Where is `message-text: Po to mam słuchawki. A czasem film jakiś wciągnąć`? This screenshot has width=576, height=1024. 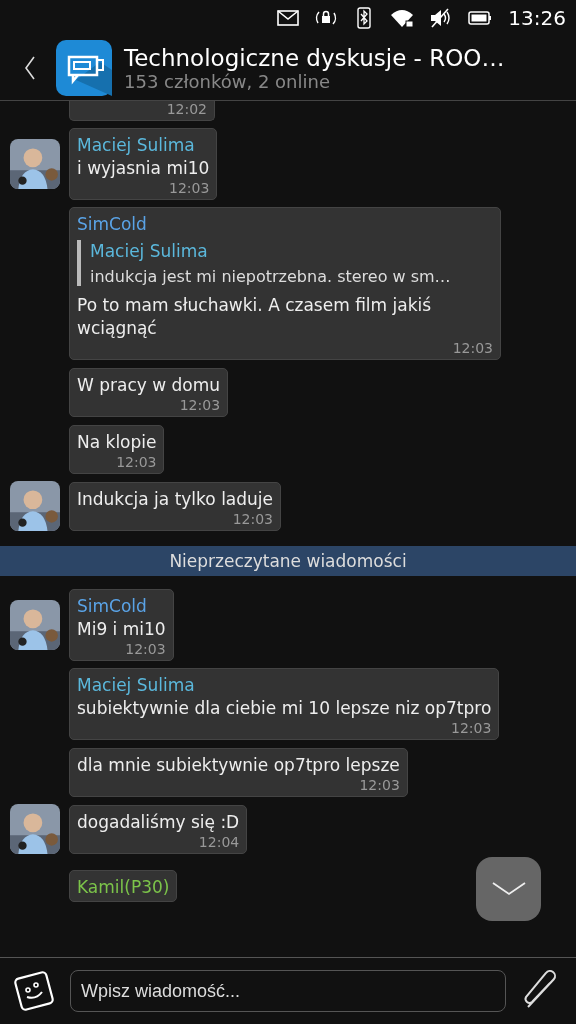
message-text: Po to mam słuchawki. A czasem film jakiś wciągnąć is located at coordinates (255, 317).